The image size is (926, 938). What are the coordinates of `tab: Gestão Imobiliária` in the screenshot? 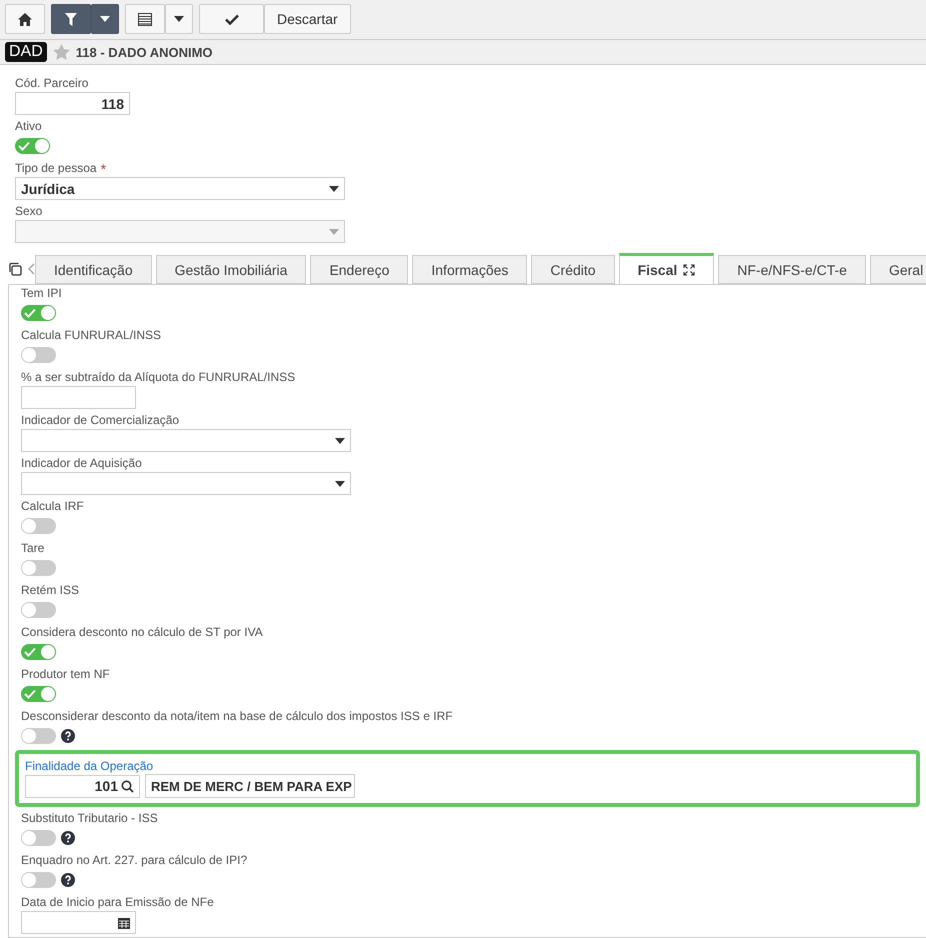 It's located at (231, 269).